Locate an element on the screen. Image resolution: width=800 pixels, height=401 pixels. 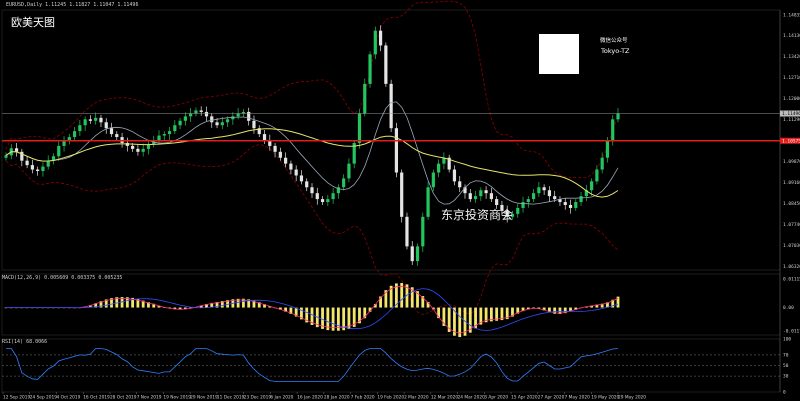
time-tick-label: 3 Apr 2020 is located at coordinates (496, 398).